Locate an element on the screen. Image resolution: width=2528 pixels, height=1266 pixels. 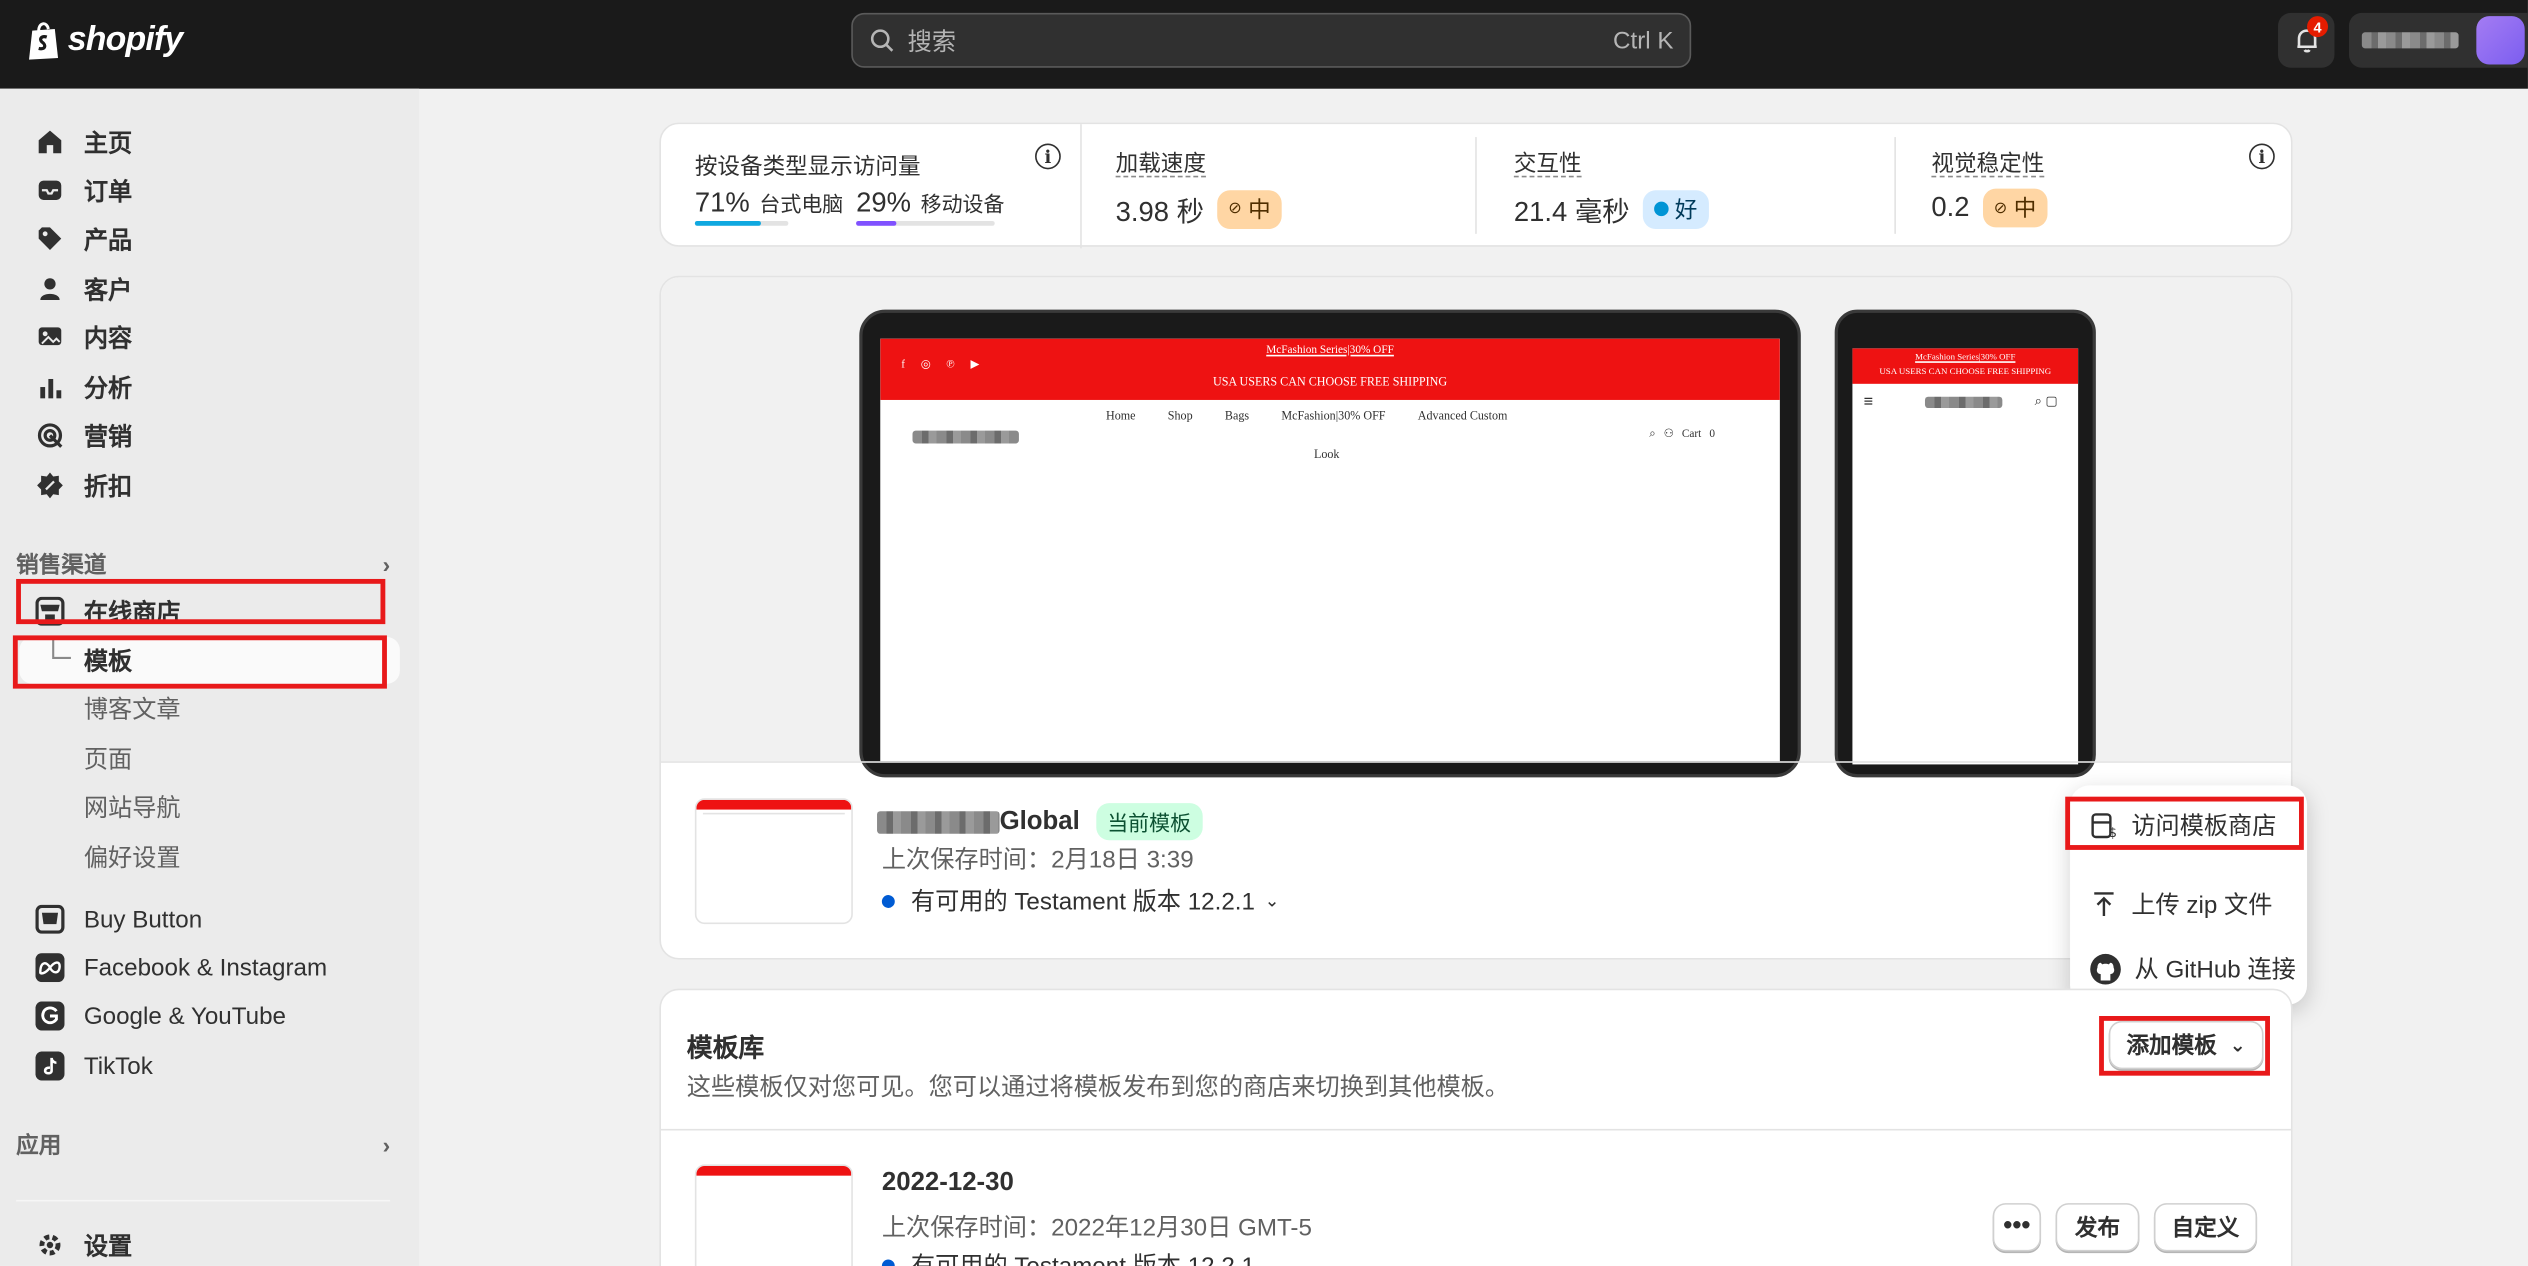
shopify-logo: shopify is located at coordinates (104, 40).